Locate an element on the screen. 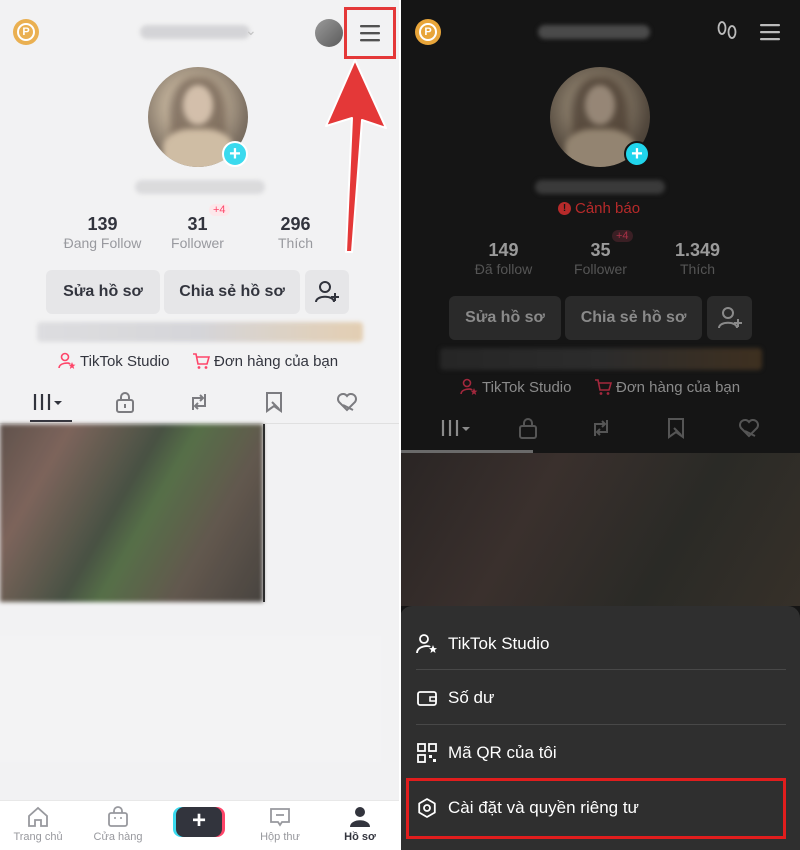 This screenshot has width=800, height=850. home-icon is located at coordinates (38, 816).